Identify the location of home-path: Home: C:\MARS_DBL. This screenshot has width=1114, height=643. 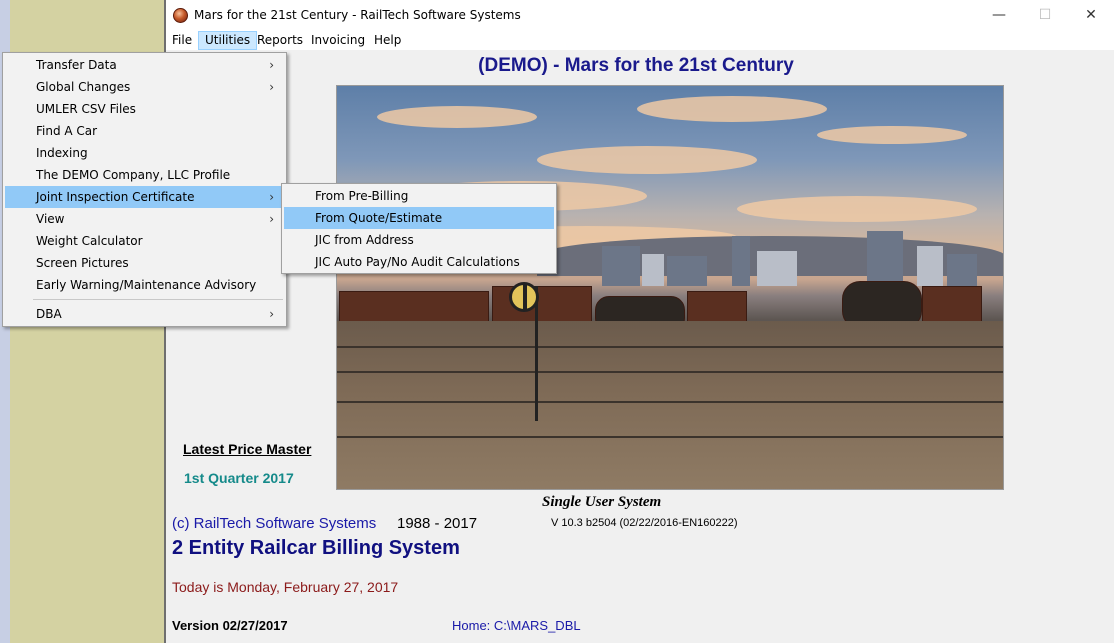
(516, 625).